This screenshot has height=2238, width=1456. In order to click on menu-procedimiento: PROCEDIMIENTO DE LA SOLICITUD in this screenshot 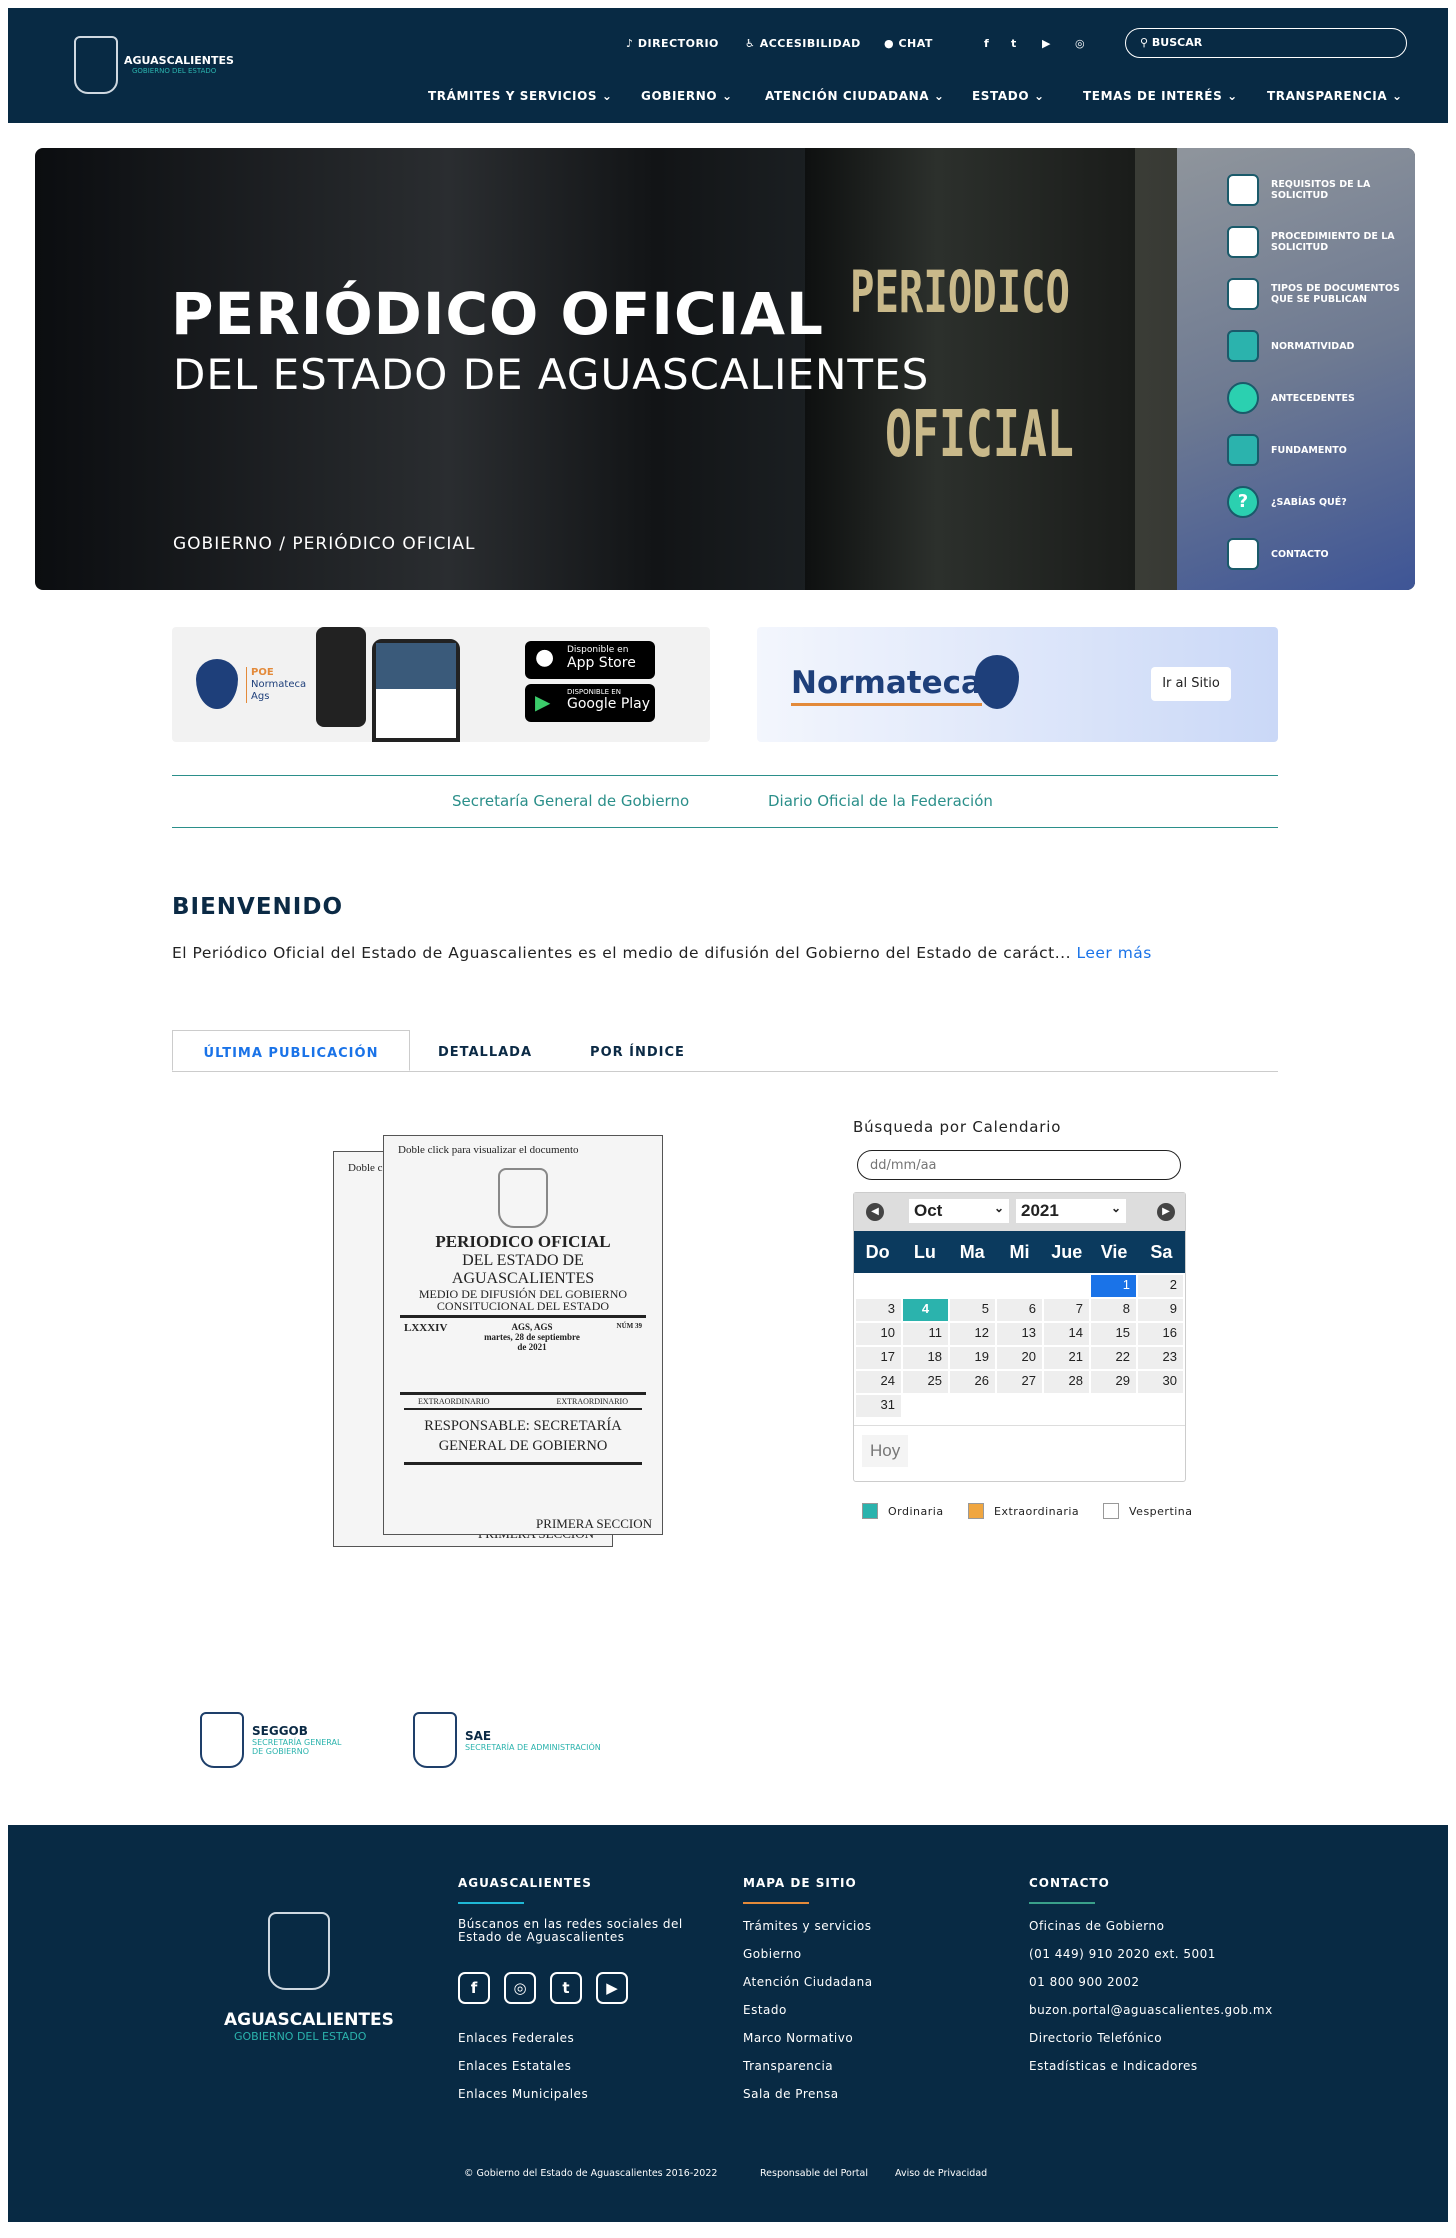, I will do `click(1314, 242)`.